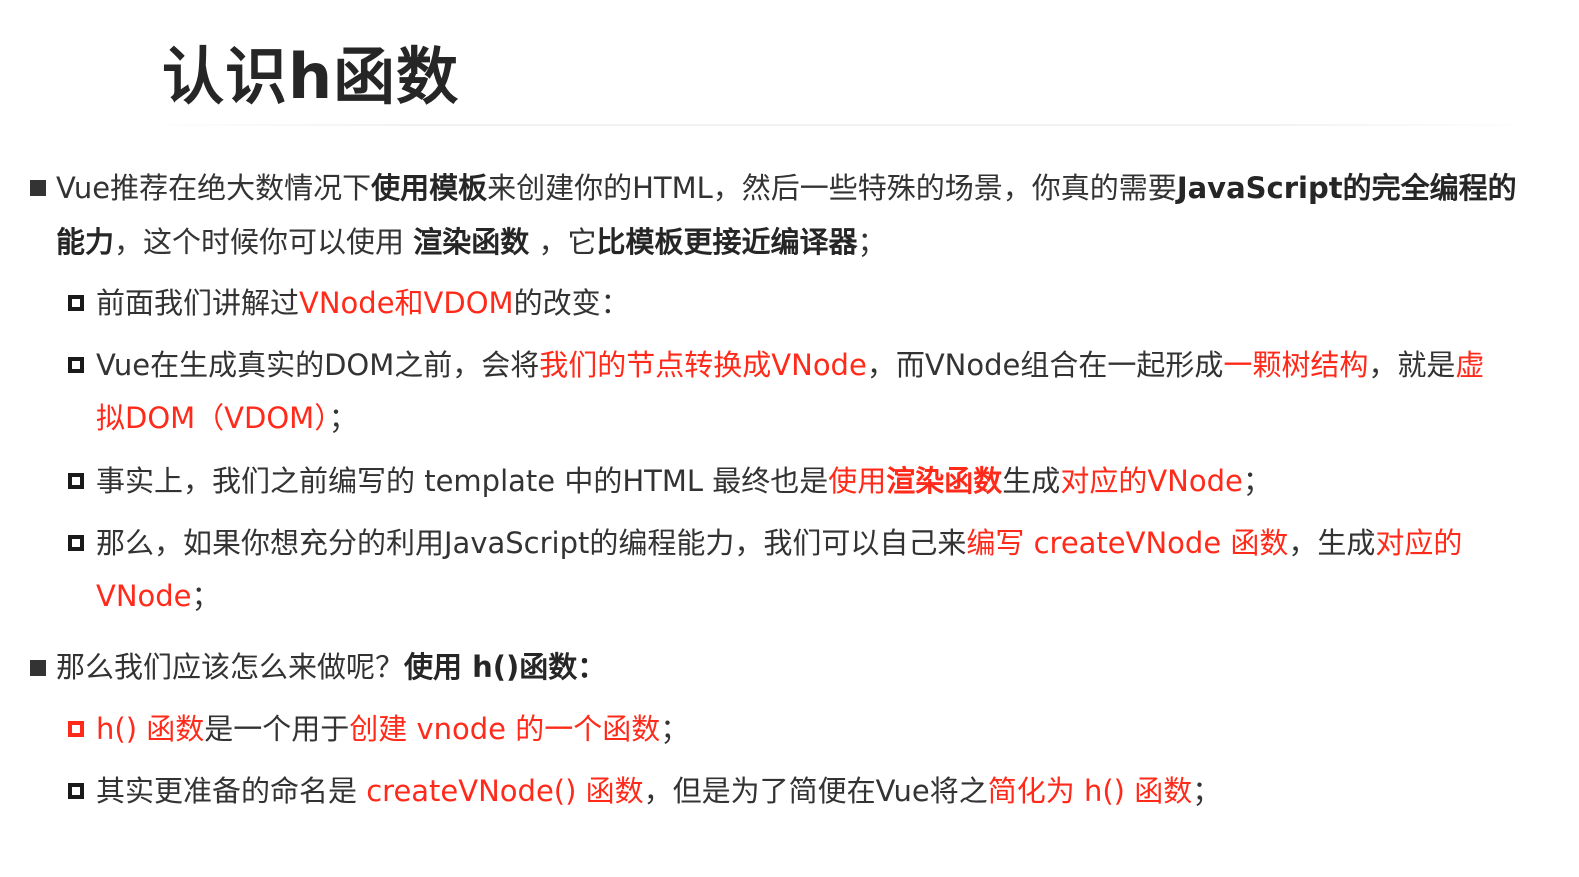 This screenshot has height=877, width=1579. Describe the element at coordinates (563, 242) in the screenshot. I see `text-run: ，它` at that location.